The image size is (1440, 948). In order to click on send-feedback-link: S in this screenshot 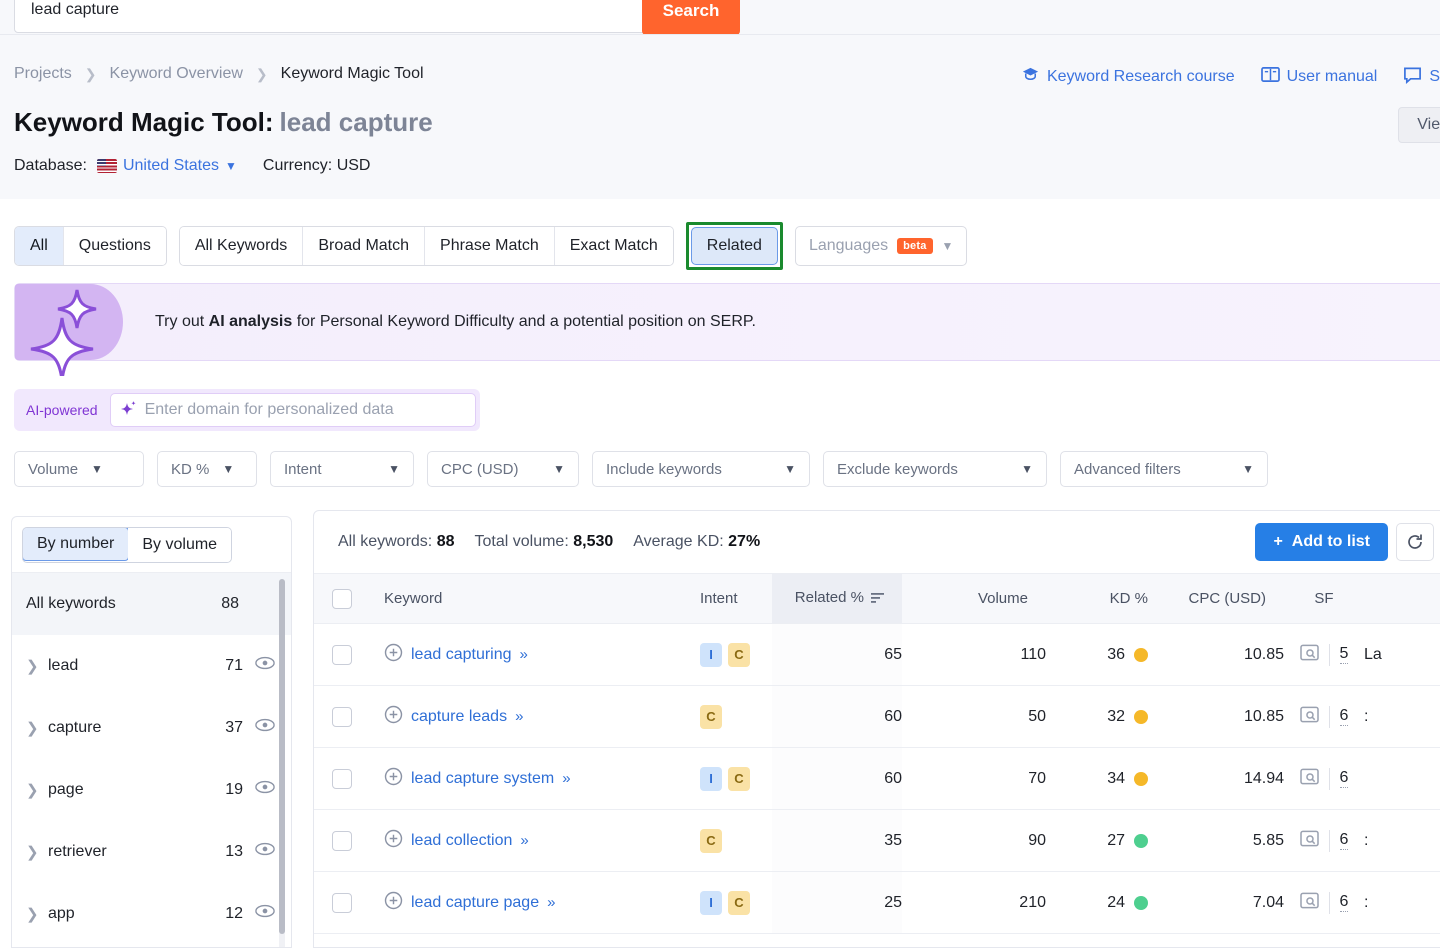, I will do `click(1421, 77)`.